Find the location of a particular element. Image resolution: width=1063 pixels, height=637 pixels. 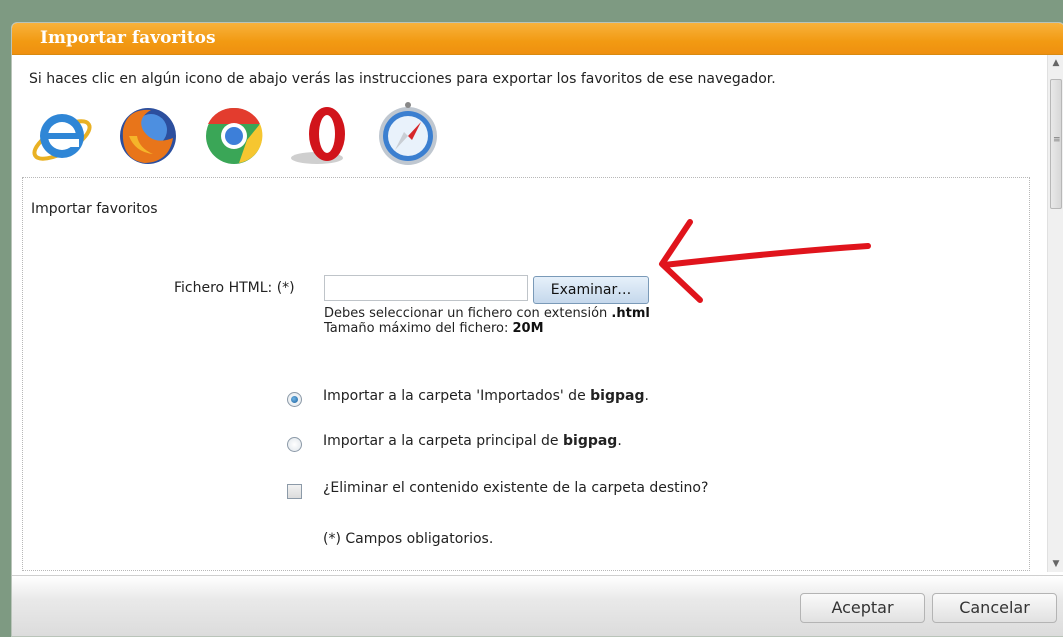

option-text: Importar a la carpeta 'Importados' de is located at coordinates (457, 396).